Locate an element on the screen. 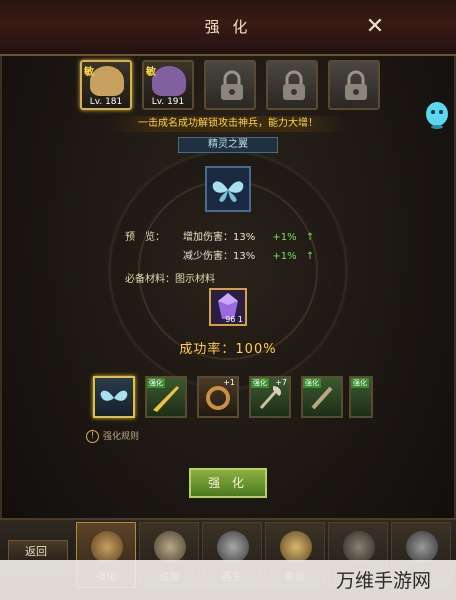 The width and height of the screenshot is (456, 600). equipment-slot-dagger: 强化 is located at coordinates (322, 397).